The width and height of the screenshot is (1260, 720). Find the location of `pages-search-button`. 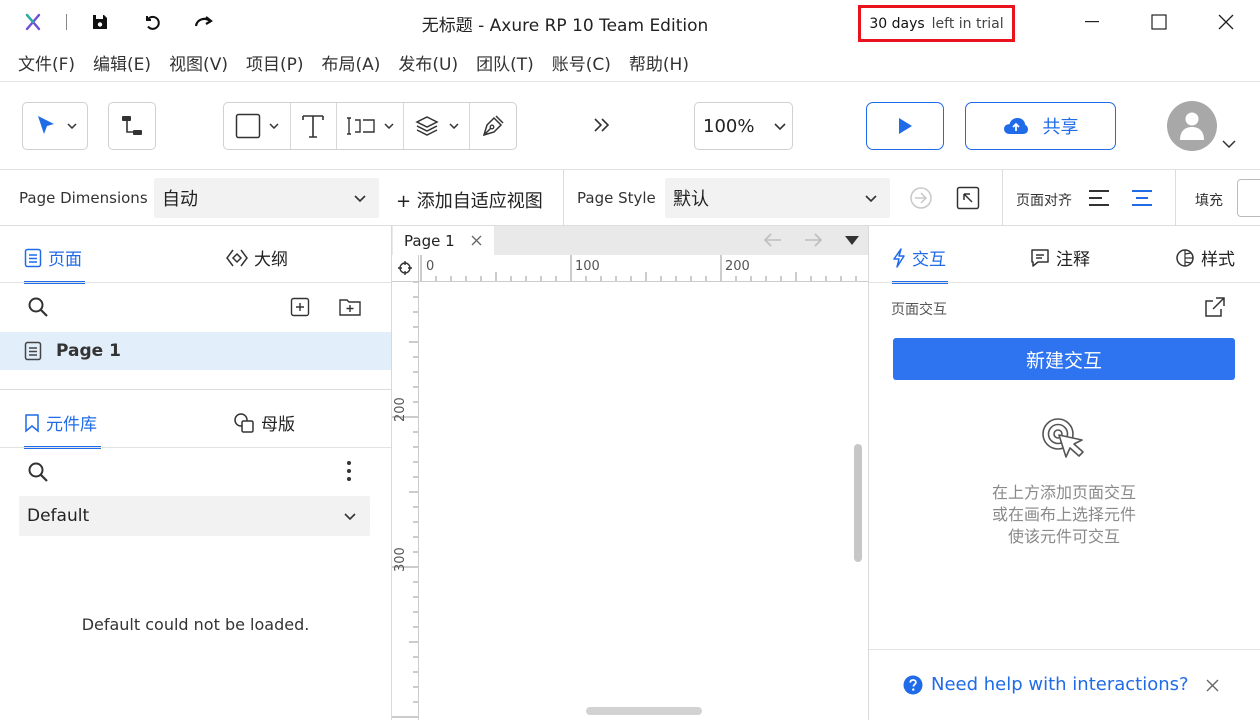

pages-search-button is located at coordinates (38, 307).